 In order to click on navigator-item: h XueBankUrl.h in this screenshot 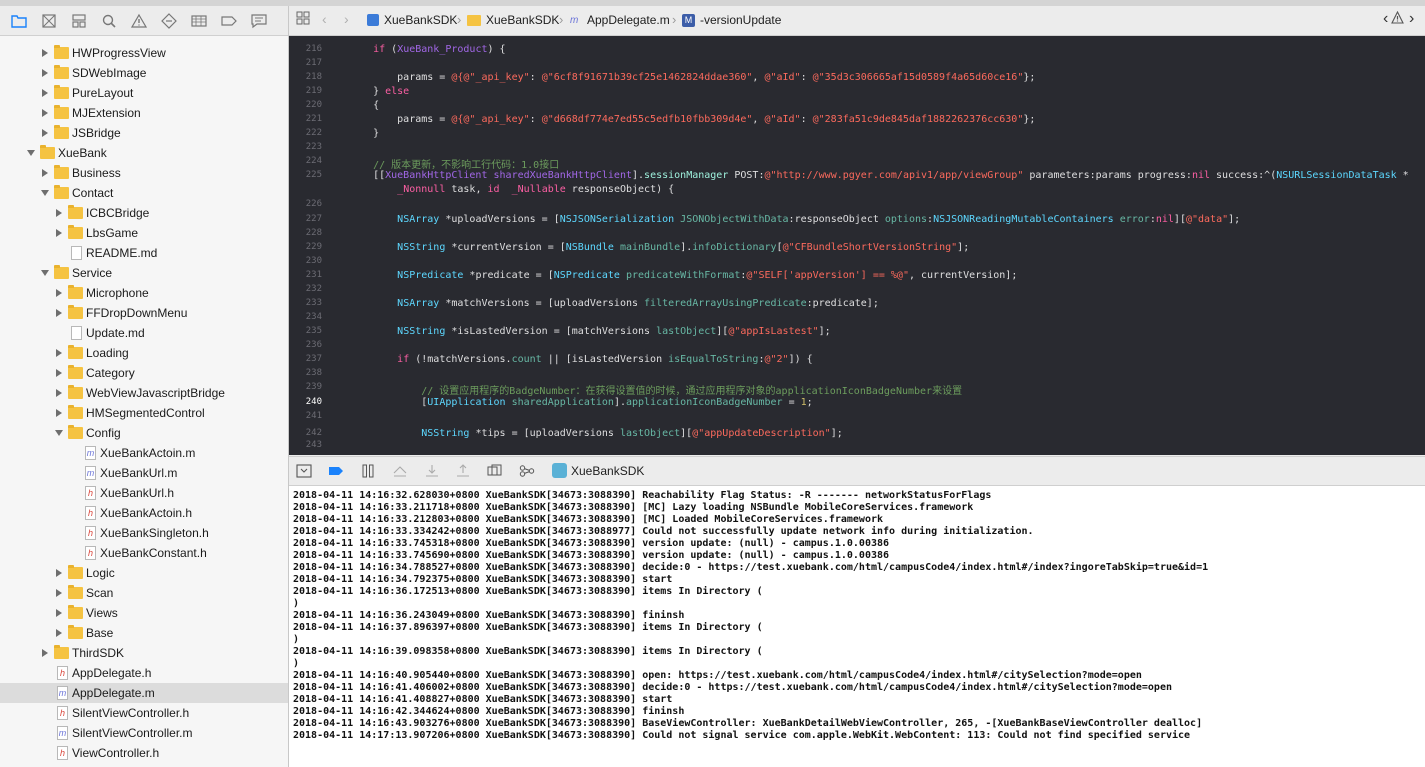, I will do `click(144, 493)`.